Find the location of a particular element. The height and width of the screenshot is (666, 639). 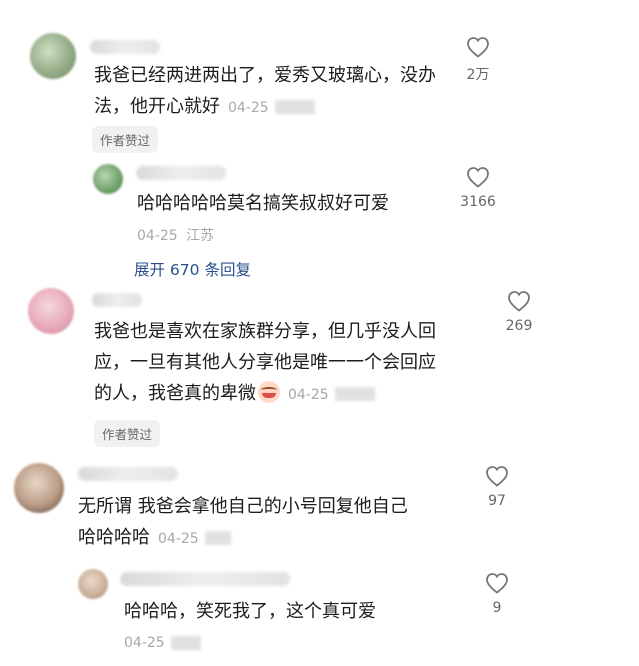

comment-text-line: 法，他开心就好 04-25 is located at coordinates (274, 107).